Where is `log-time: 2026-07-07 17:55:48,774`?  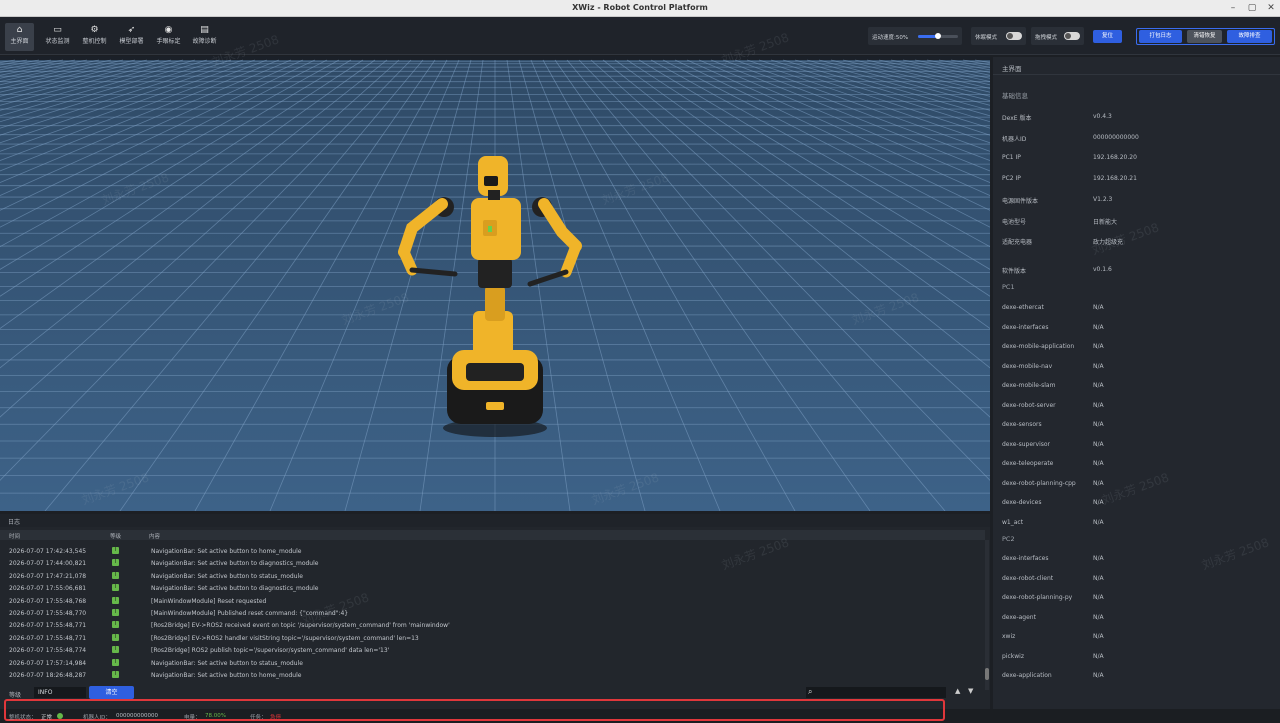
log-time: 2026-07-07 17:55:48,774 is located at coordinates (48, 651).